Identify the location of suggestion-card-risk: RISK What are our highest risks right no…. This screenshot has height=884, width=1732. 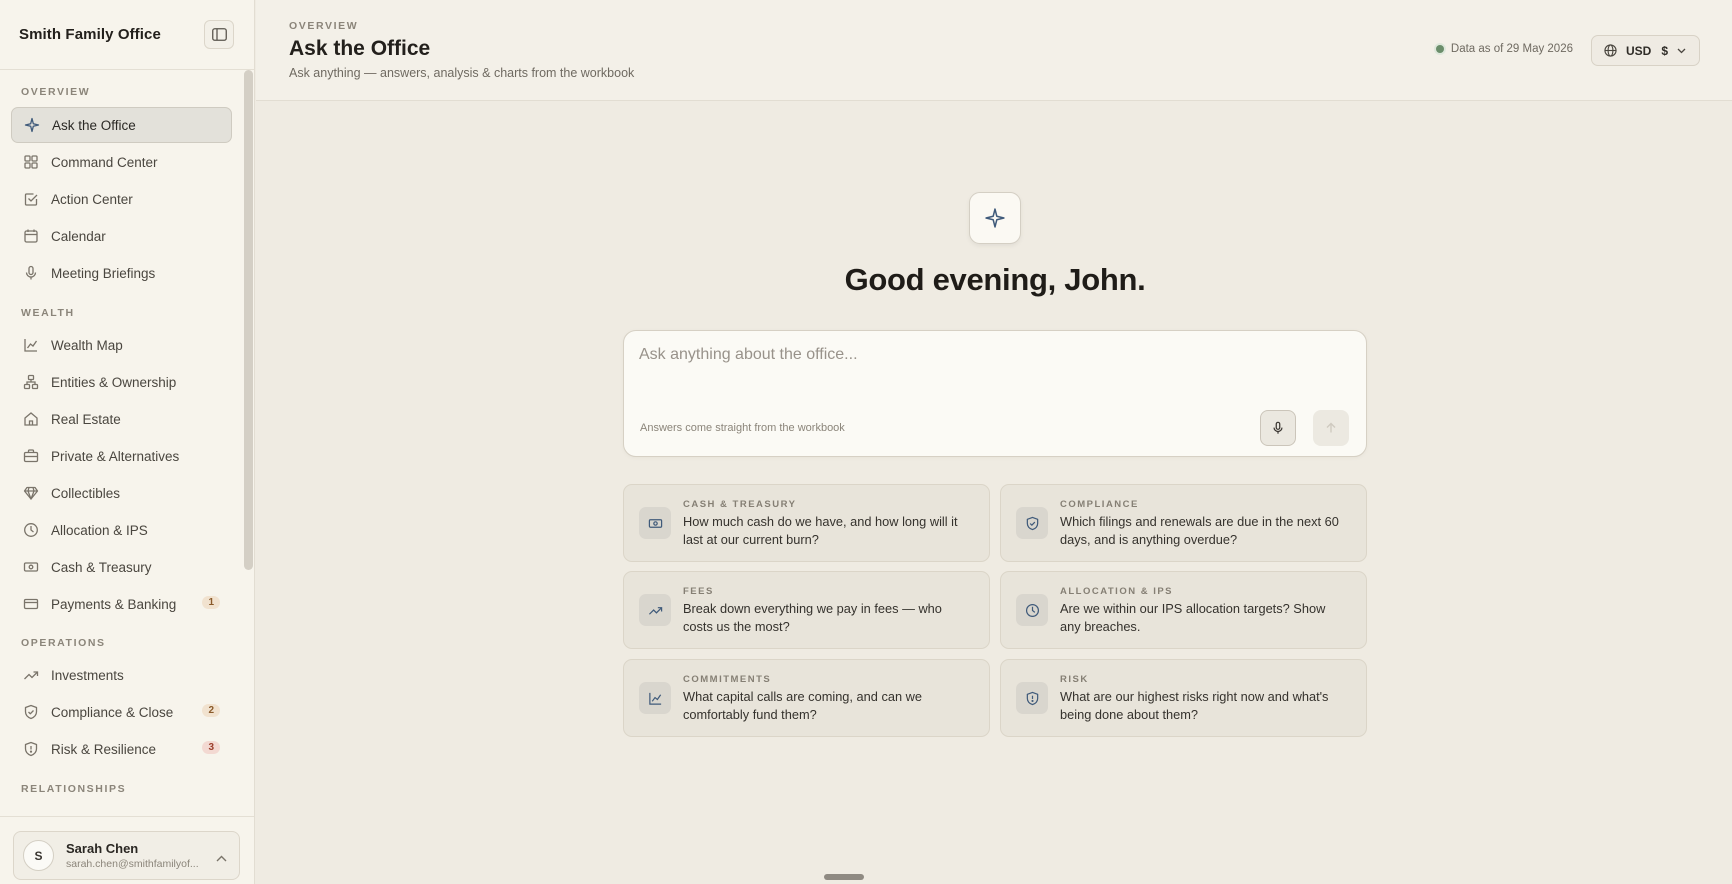
(1183, 698).